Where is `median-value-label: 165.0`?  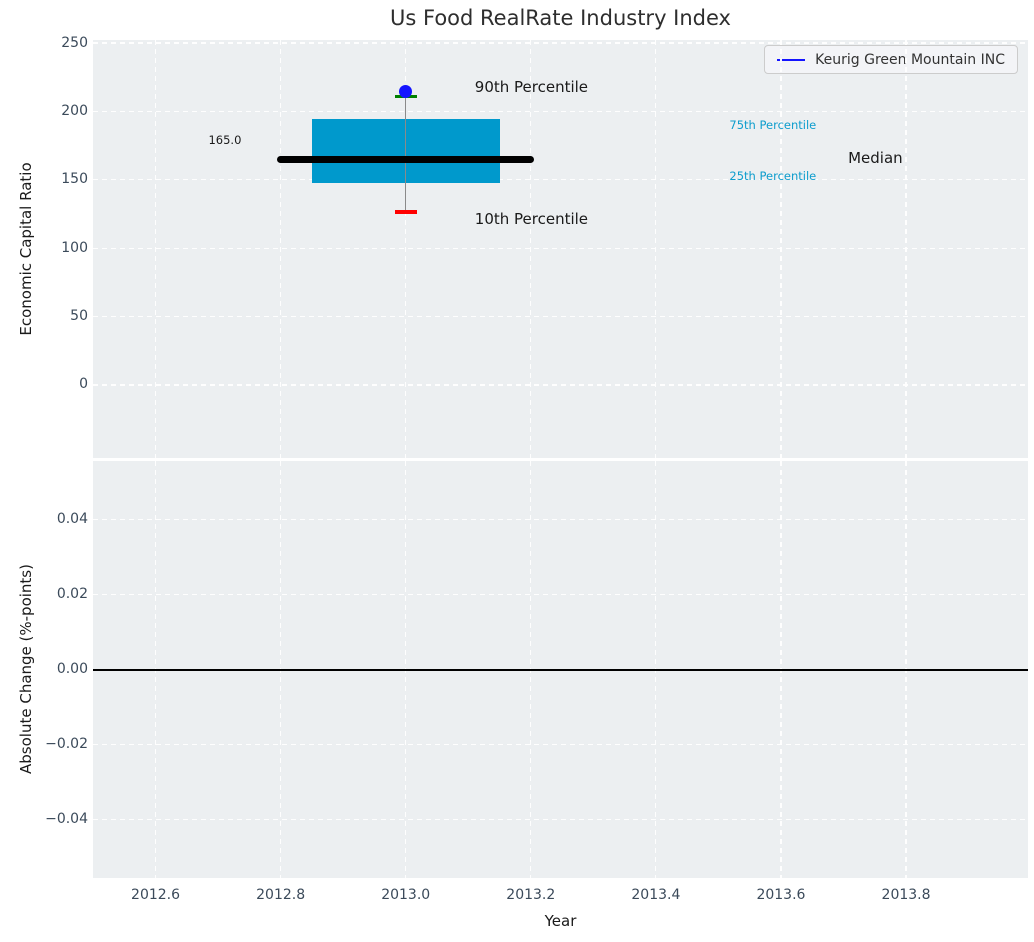 median-value-label: 165.0 is located at coordinates (225, 140).